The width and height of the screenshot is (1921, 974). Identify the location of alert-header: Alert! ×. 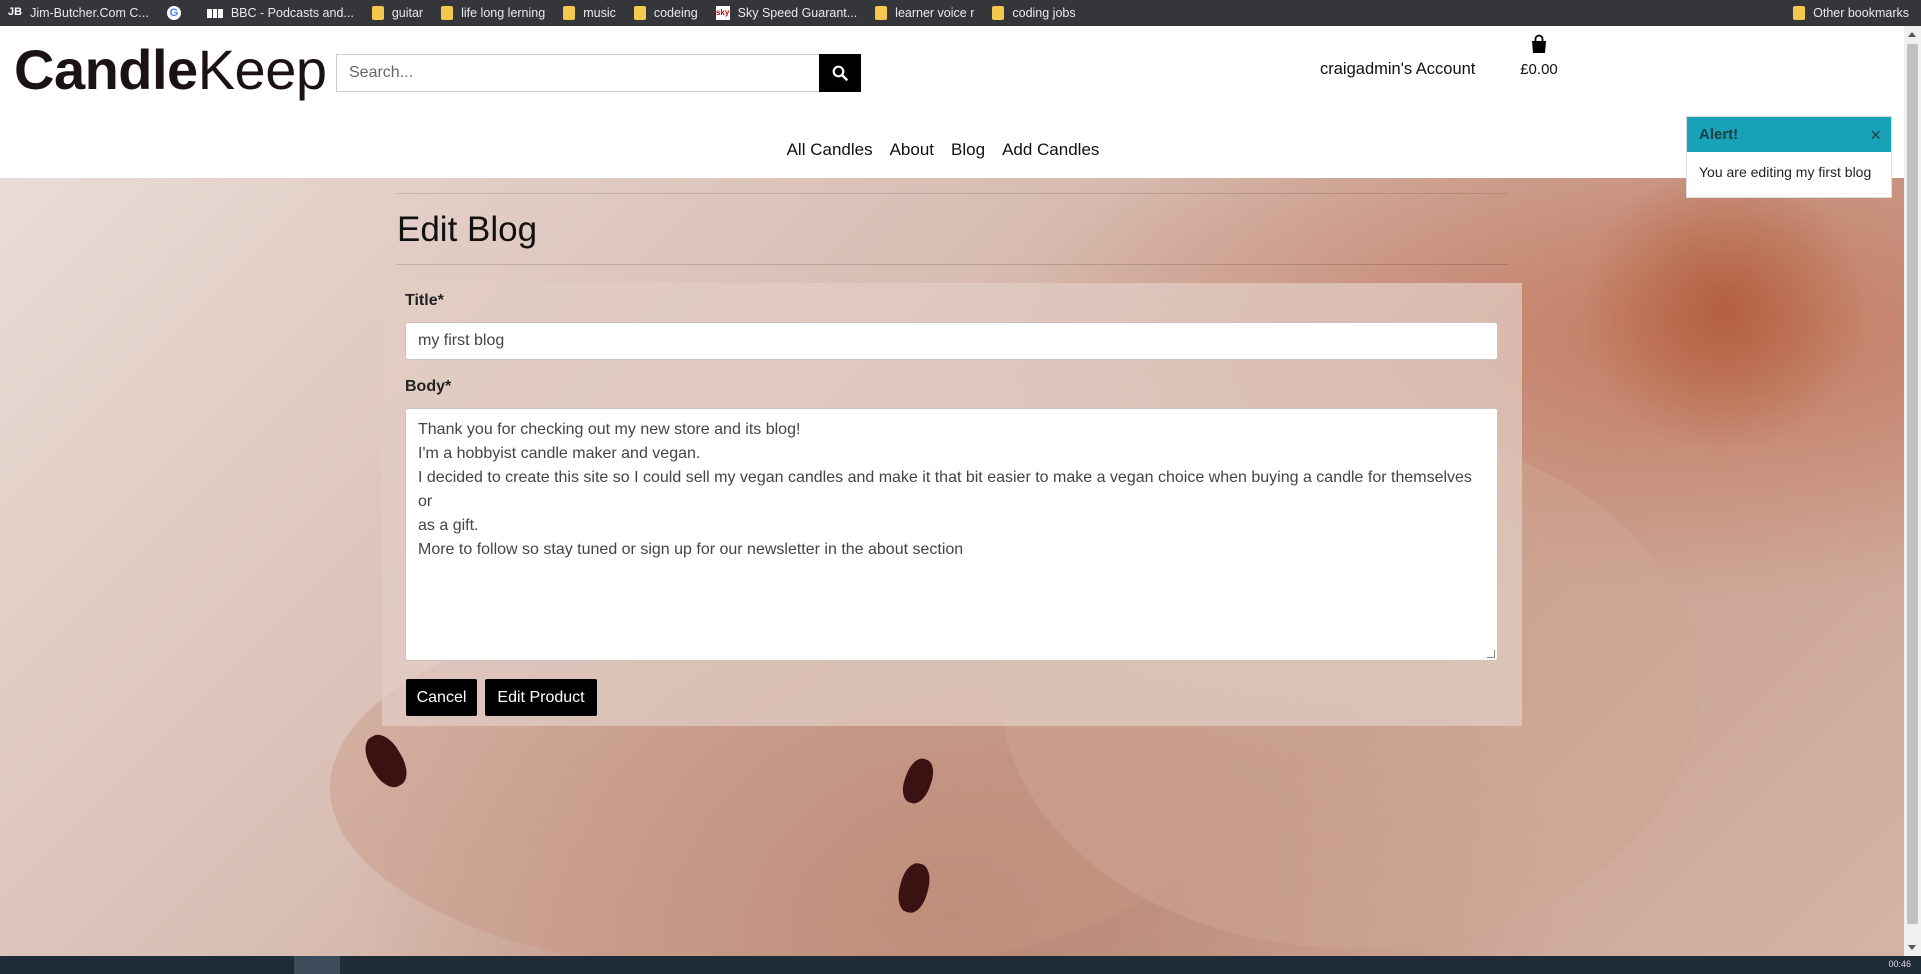
(1789, 134).